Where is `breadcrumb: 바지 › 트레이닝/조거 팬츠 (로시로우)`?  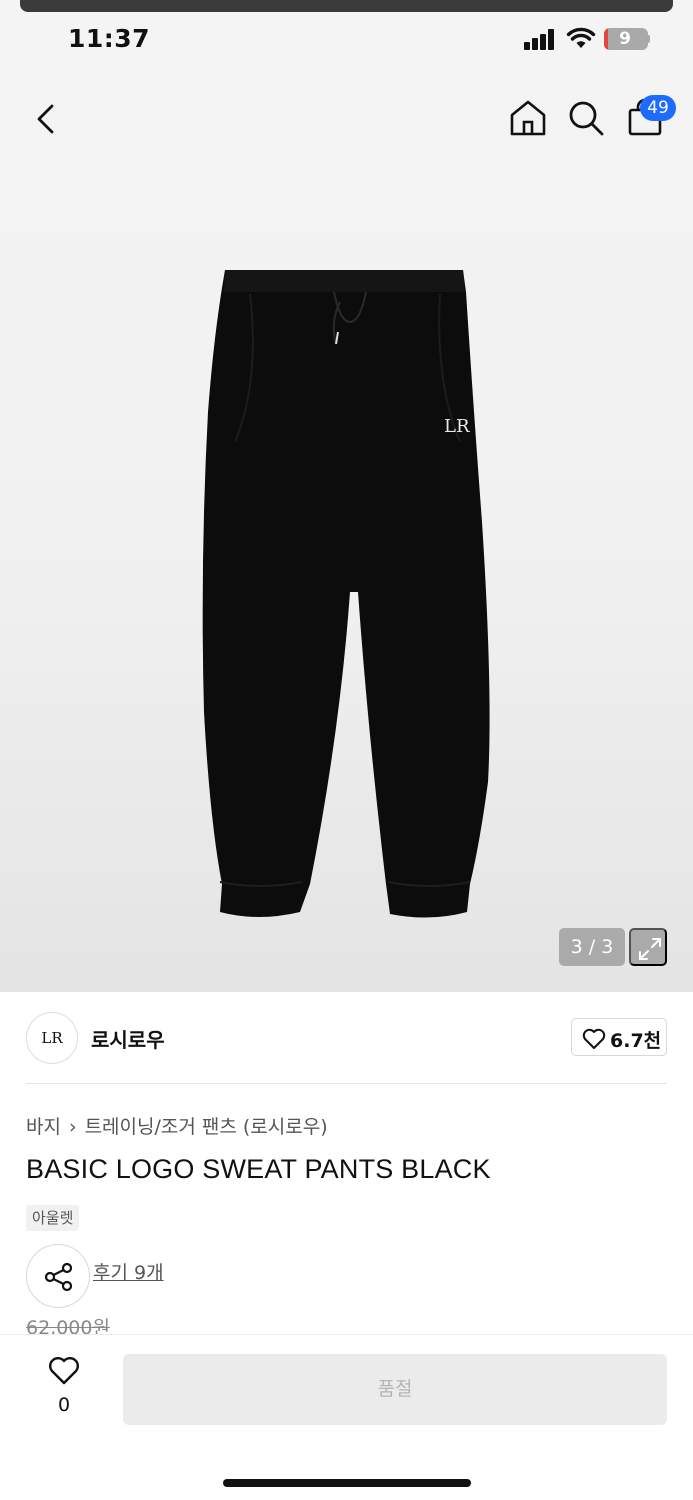
breadcrumb: 바지 › 트레이닝/조거 팬츠 (로시로우) is located at coordinates (177, 1125).